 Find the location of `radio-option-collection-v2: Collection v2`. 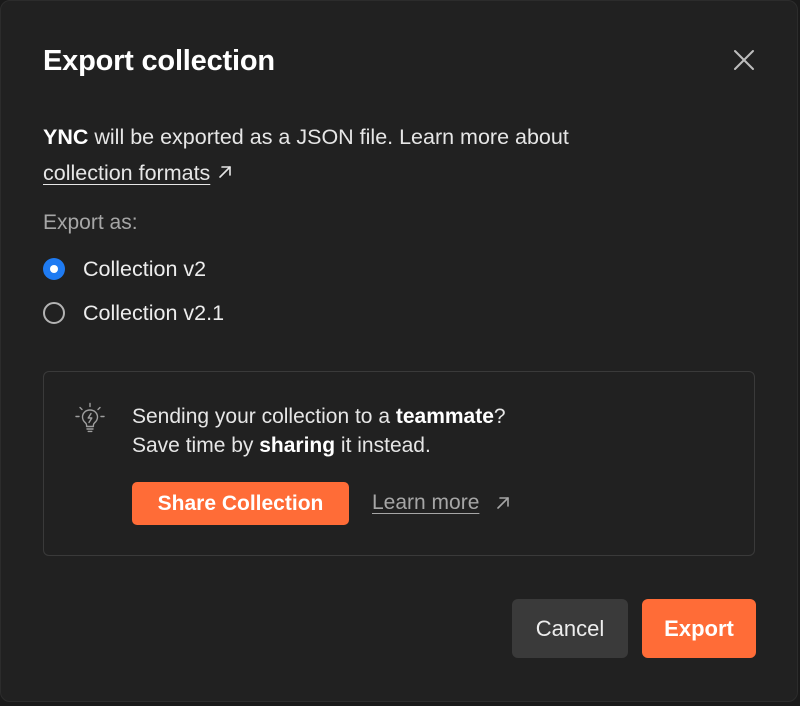

radio-option-collection-v2: Collection v2 is located at coordinates (124, 269).